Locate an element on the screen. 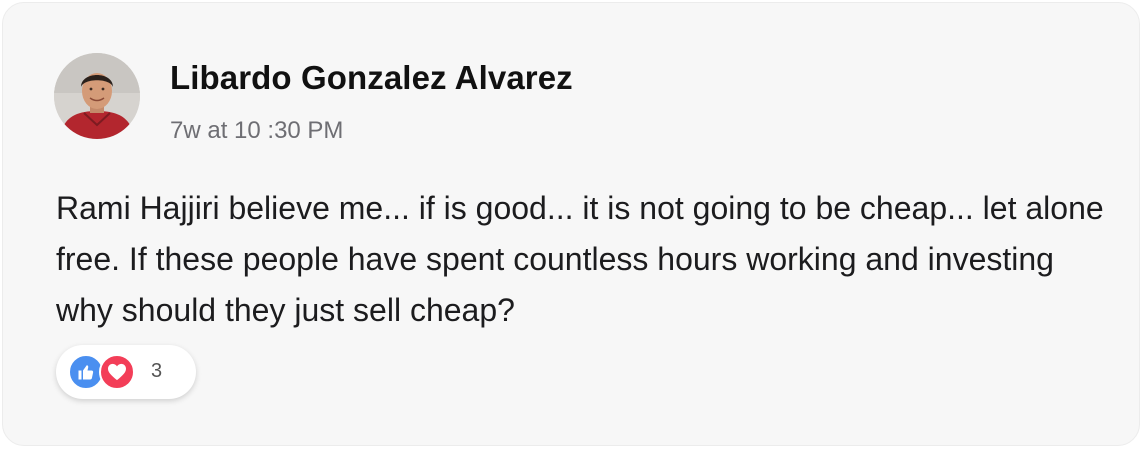  reaction-count: 3 is located at coordinates (157, 371).